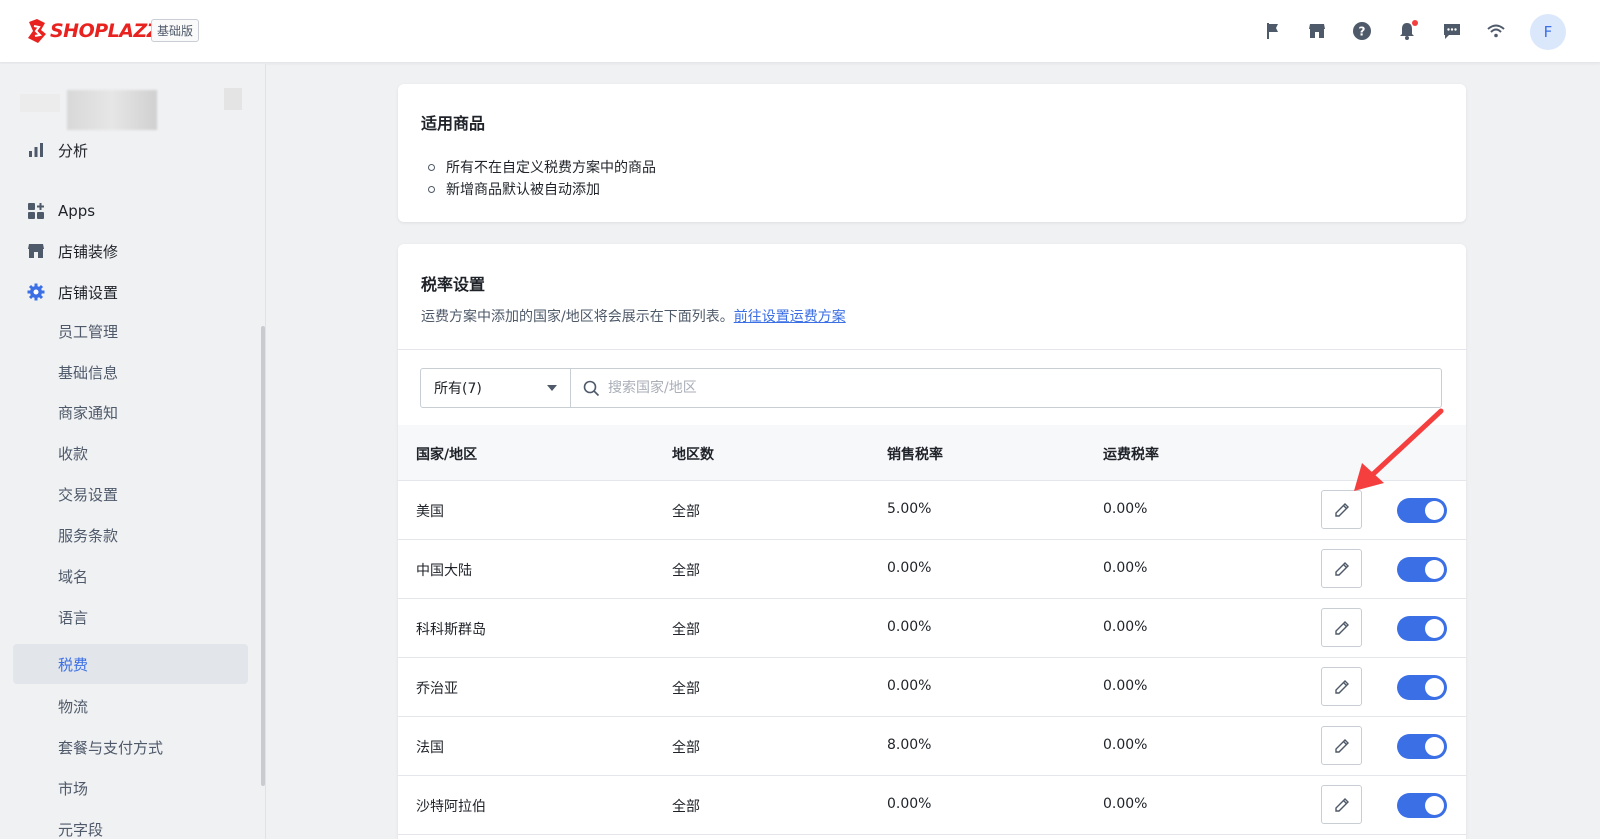 This screenshot has width=1600, height=839. I want to click on sidebar-item-label: 店铺装修, so click(88, 251).